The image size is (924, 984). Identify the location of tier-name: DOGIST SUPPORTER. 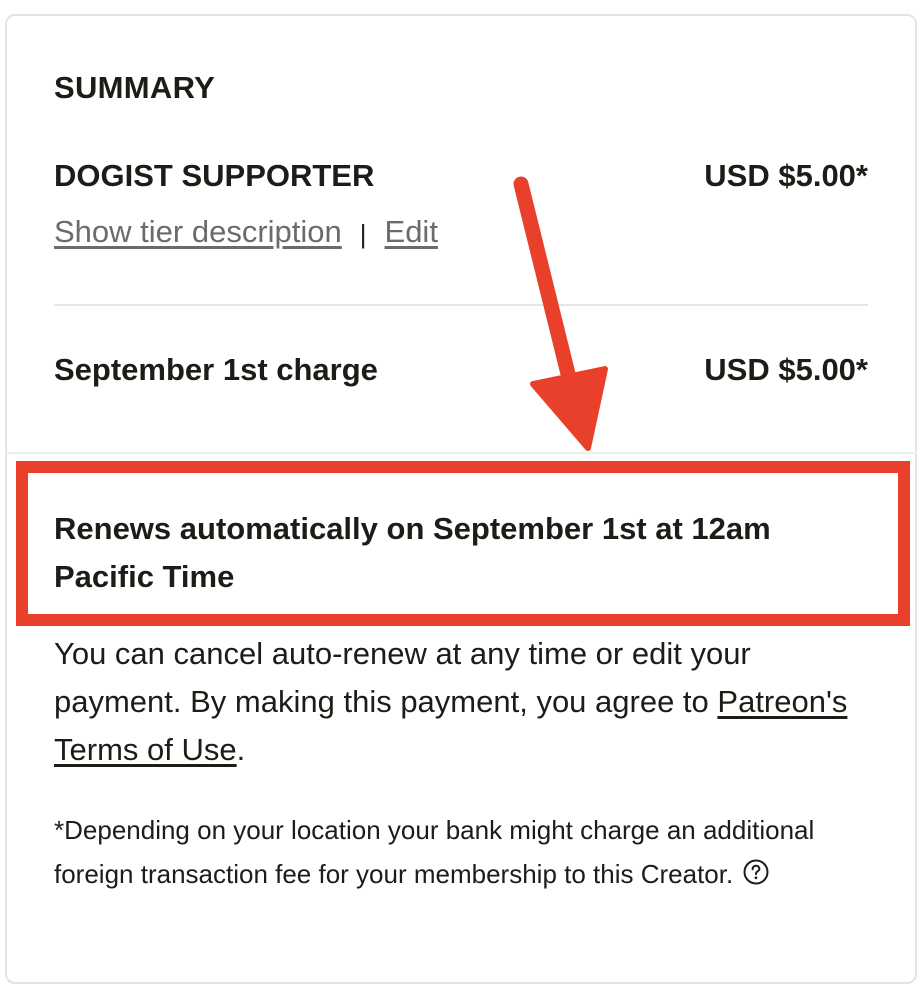
(214, 175).